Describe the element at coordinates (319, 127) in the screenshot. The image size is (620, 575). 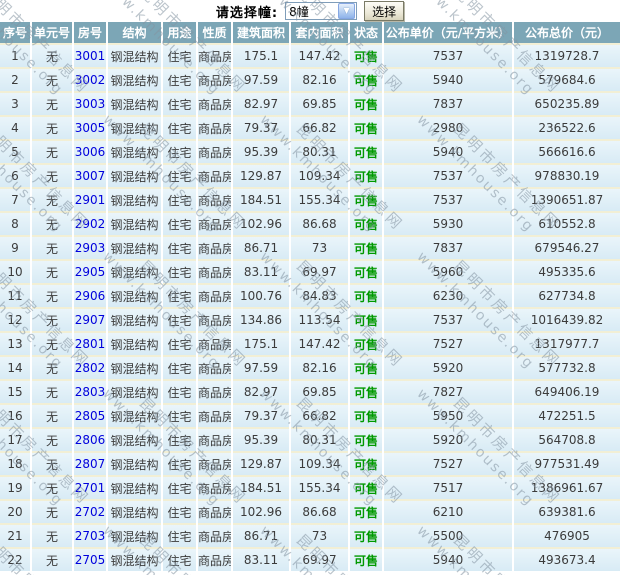
I see `cell-inner-area: 66.82` at that location.